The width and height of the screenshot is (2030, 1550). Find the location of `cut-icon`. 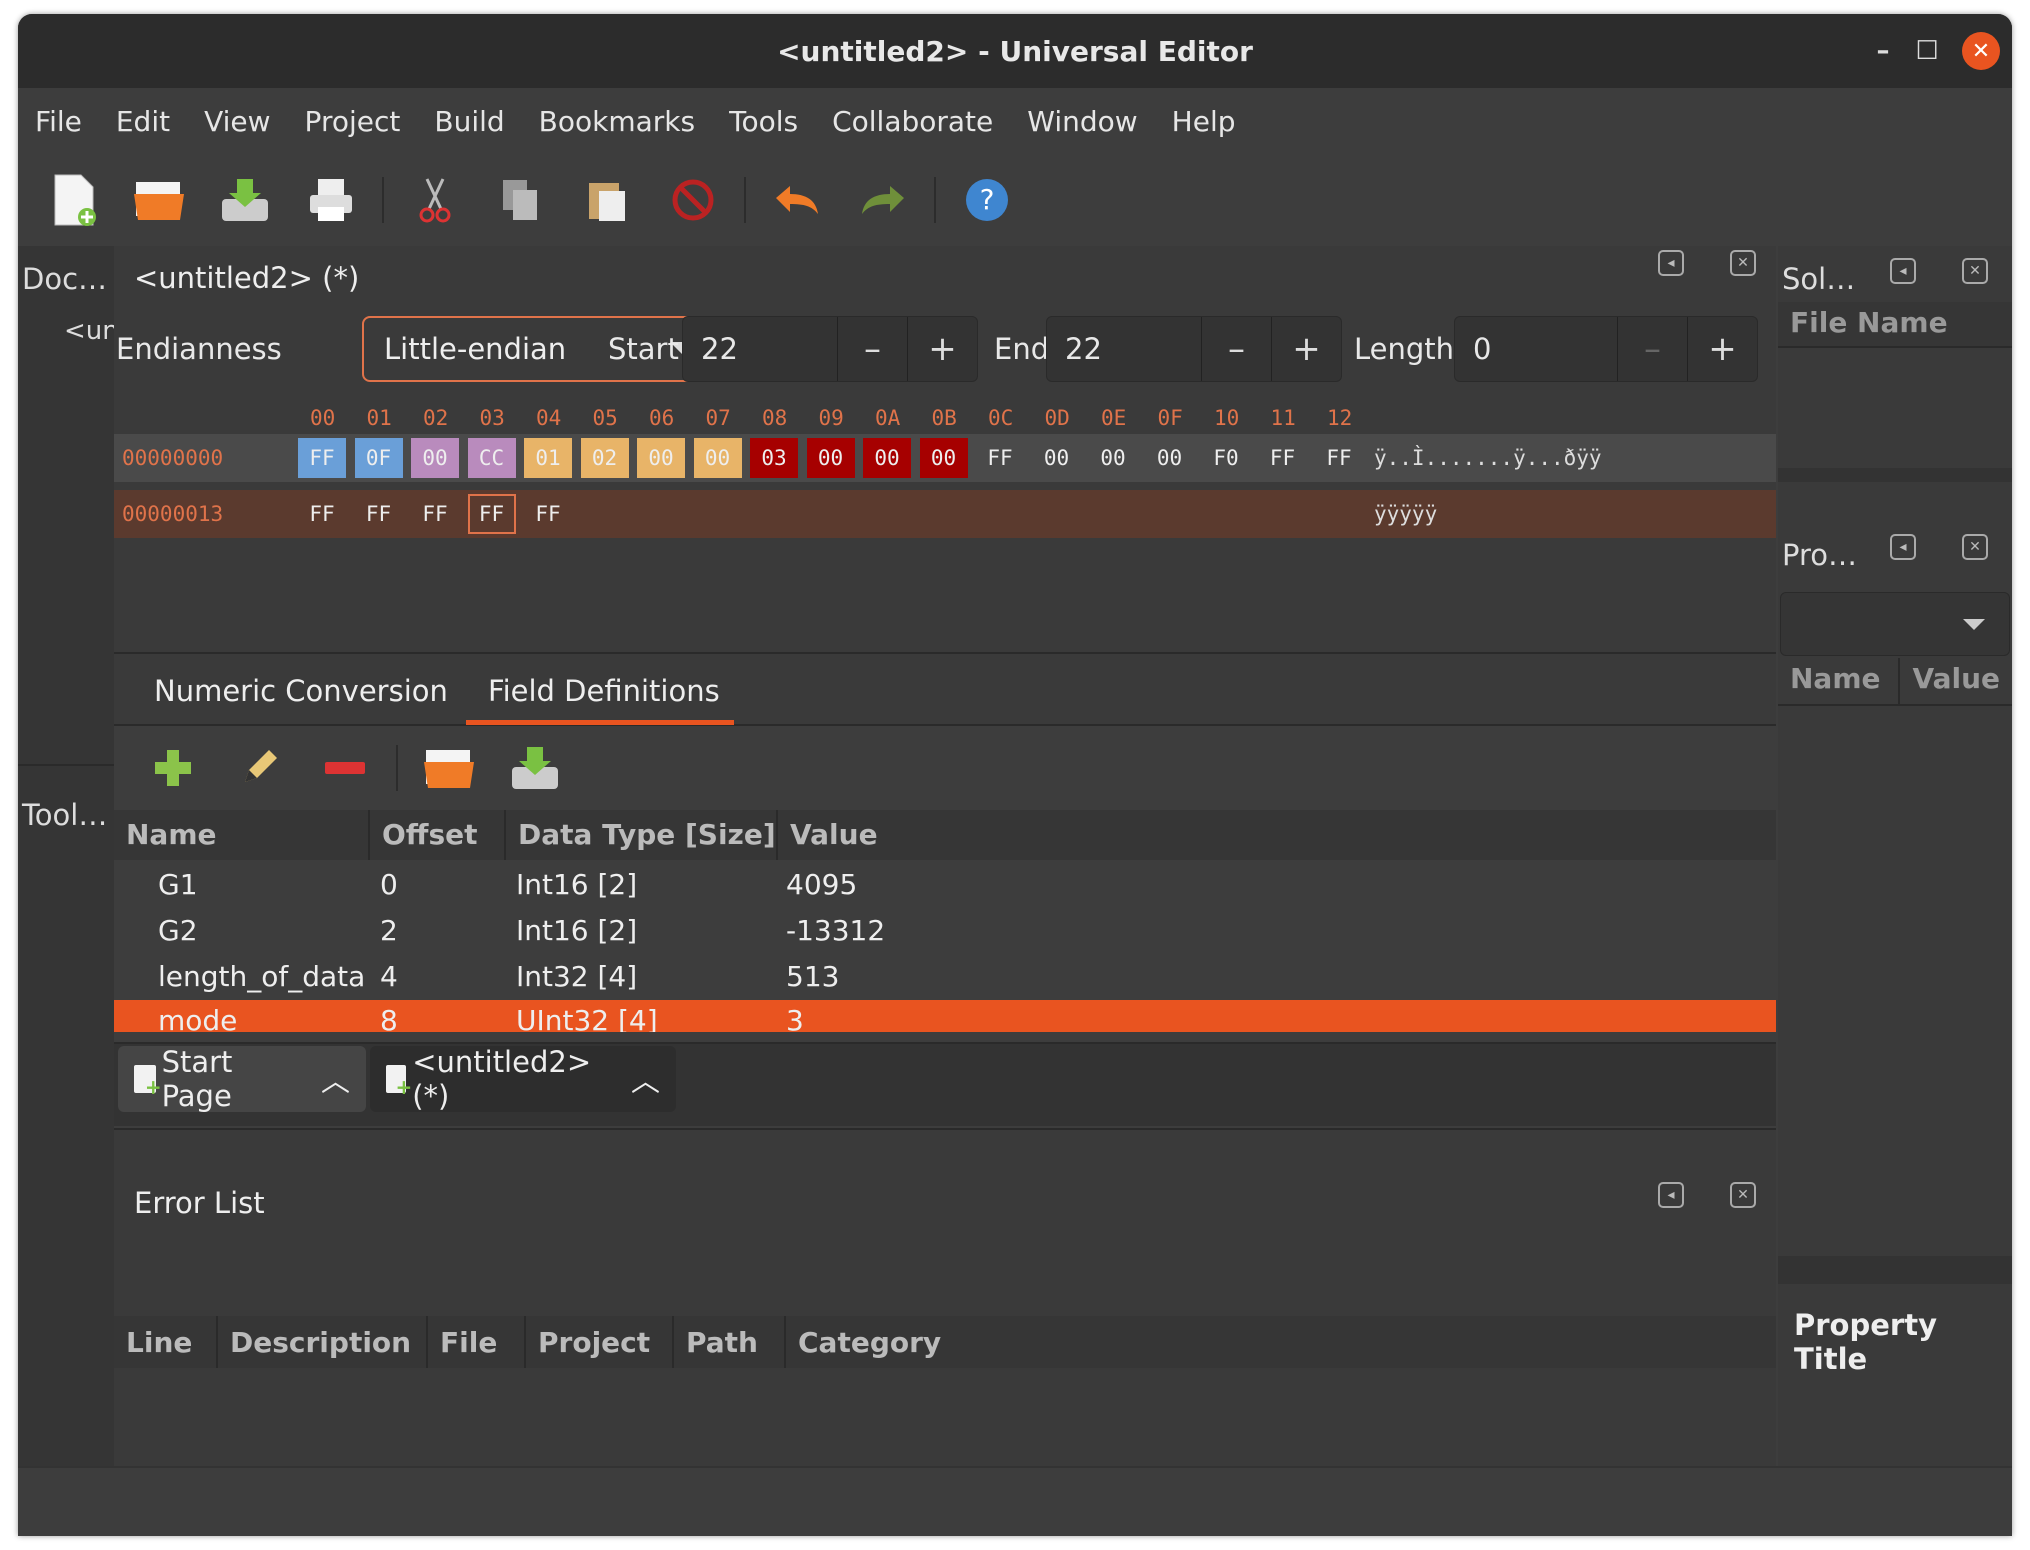

cut-icon is located at coordinates (435, 200).